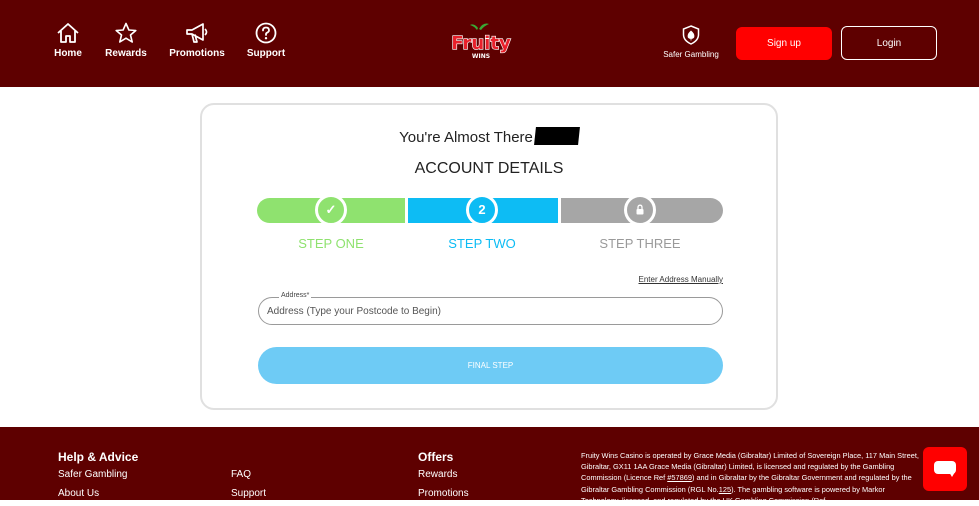 Image resolution: width=979 pixels, height=506 pixels. I want to click on step-one-label: STEP ONE, so click(331, 243).